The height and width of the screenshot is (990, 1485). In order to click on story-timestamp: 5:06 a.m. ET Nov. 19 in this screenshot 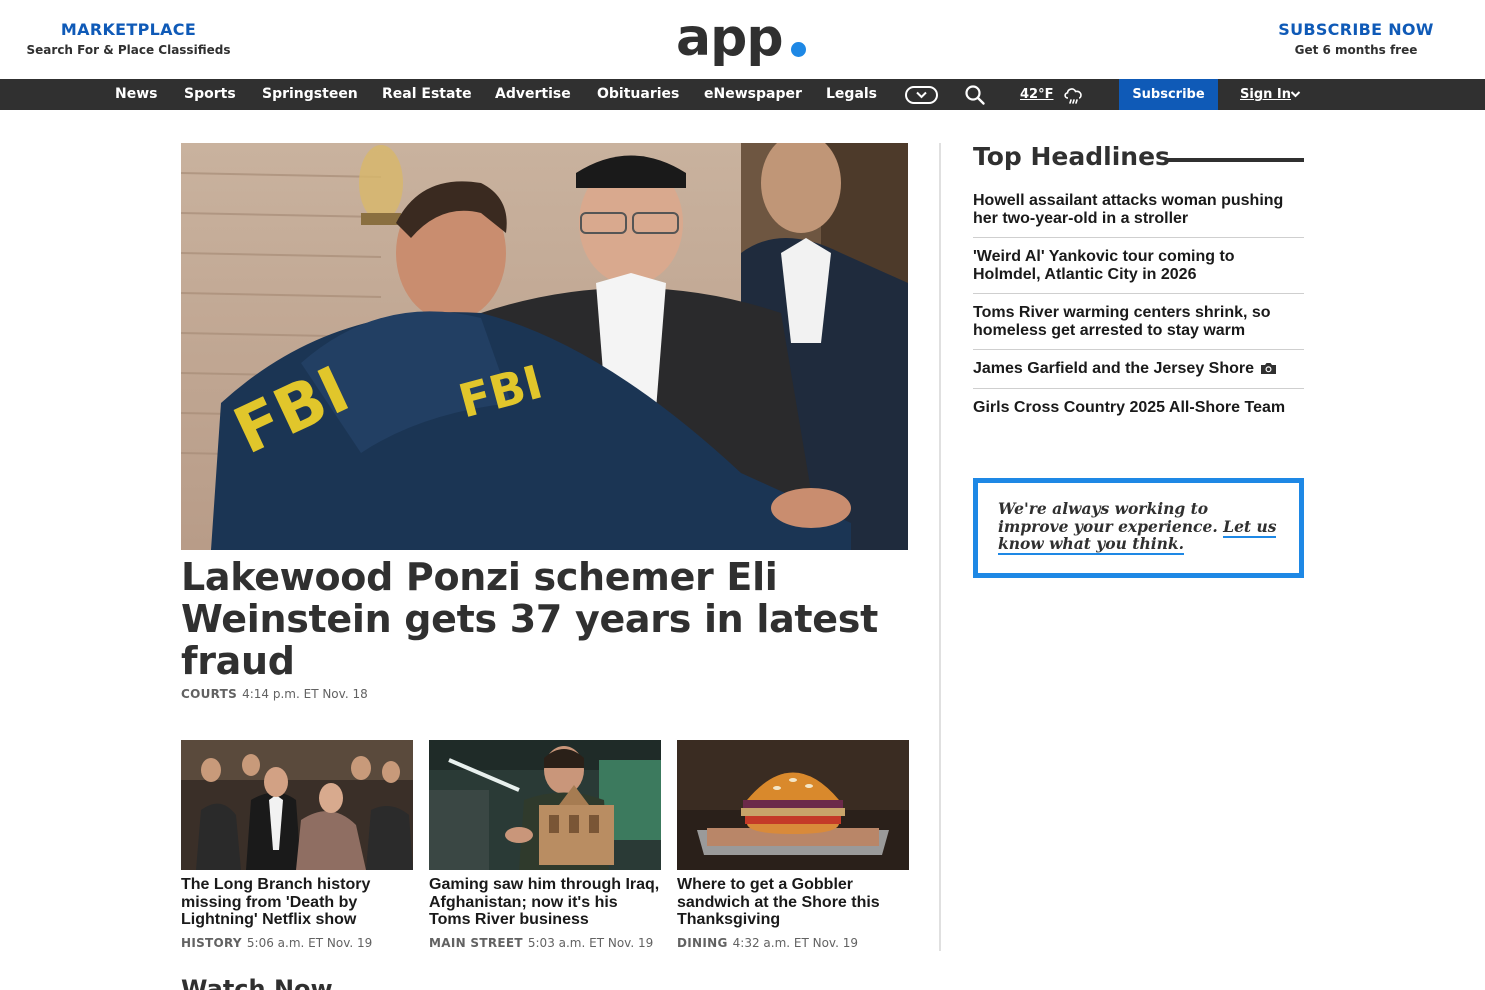, I will do `click(309, 943)`.